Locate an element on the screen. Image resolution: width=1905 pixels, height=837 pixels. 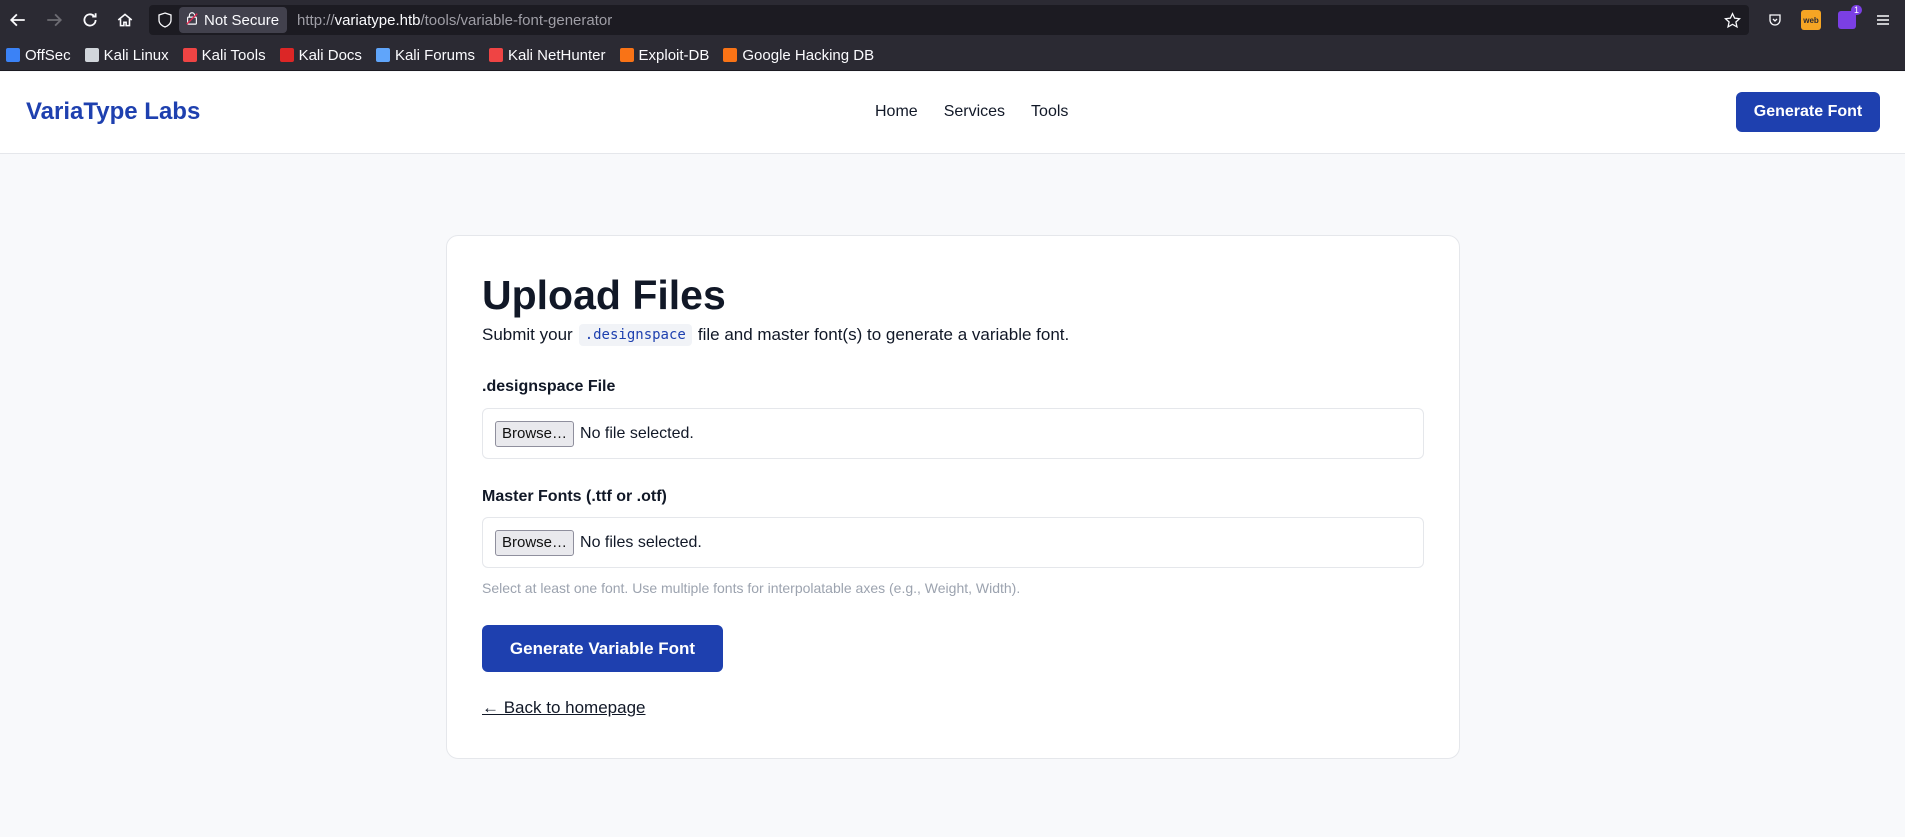
kali-nethunter-icon is located at coordinates (495, 55).